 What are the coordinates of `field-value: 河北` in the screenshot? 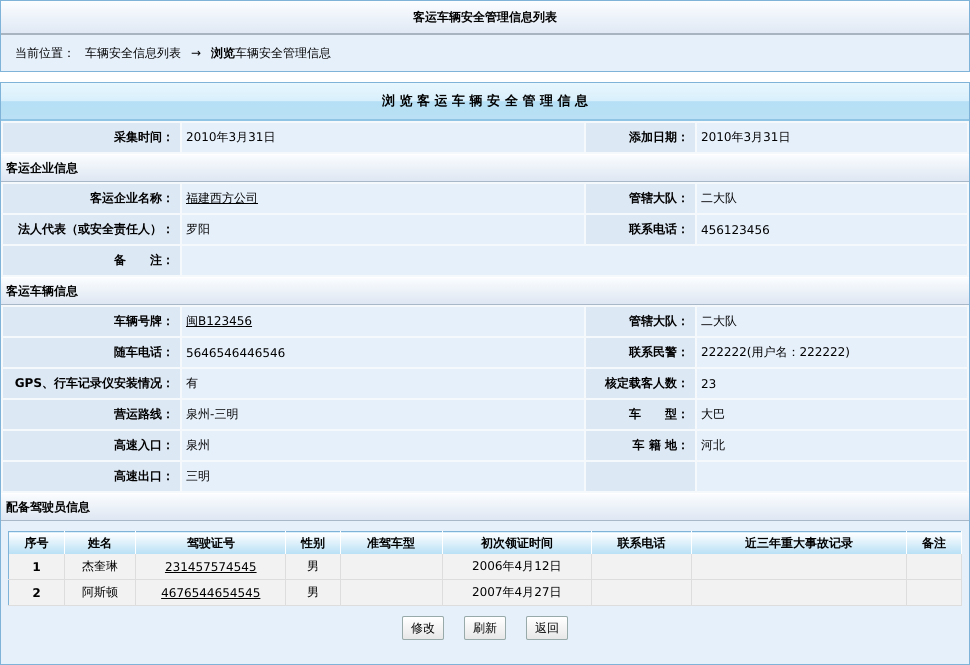 It's located at (832, 445).